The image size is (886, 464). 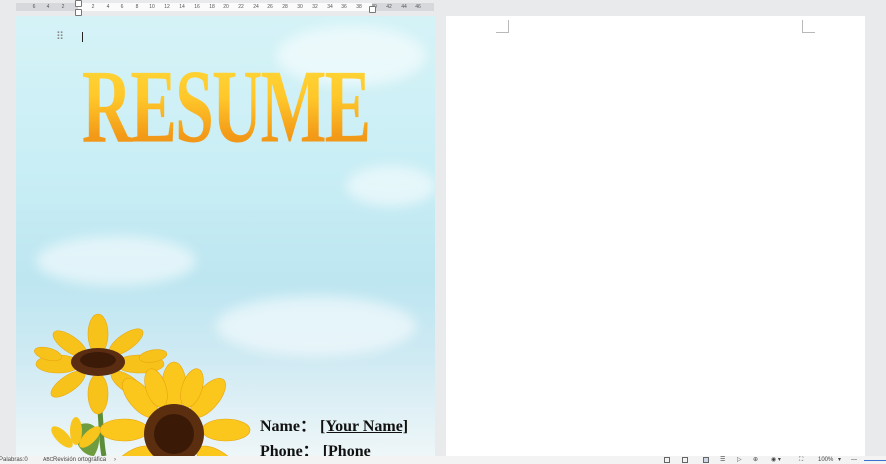 I want to click on ruler-number: 16, so click(x=197, y=7).